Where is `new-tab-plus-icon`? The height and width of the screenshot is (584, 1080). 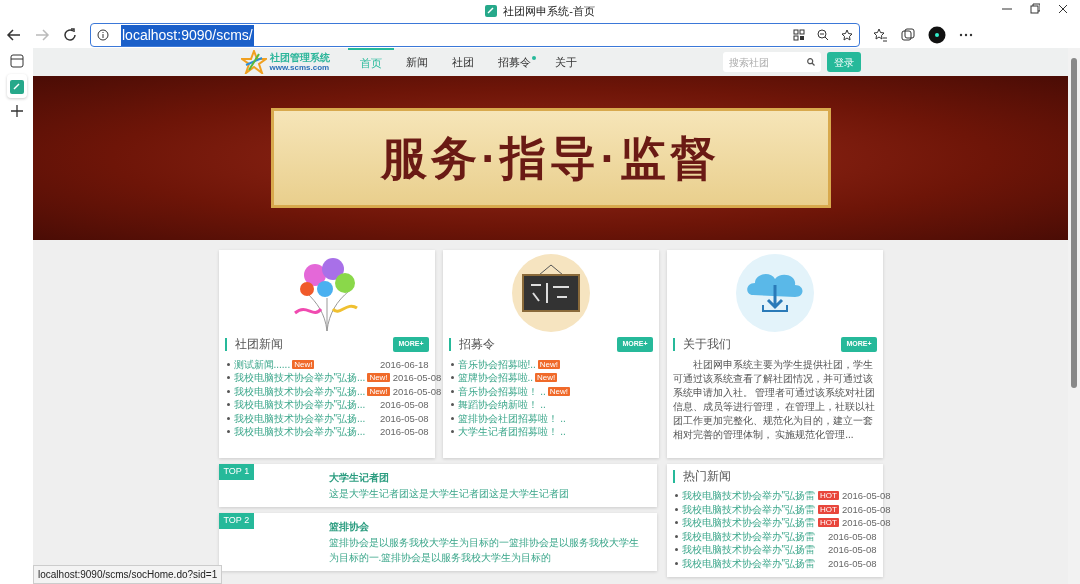
new-tab-plus-icon is located at coordinates (16, 111).